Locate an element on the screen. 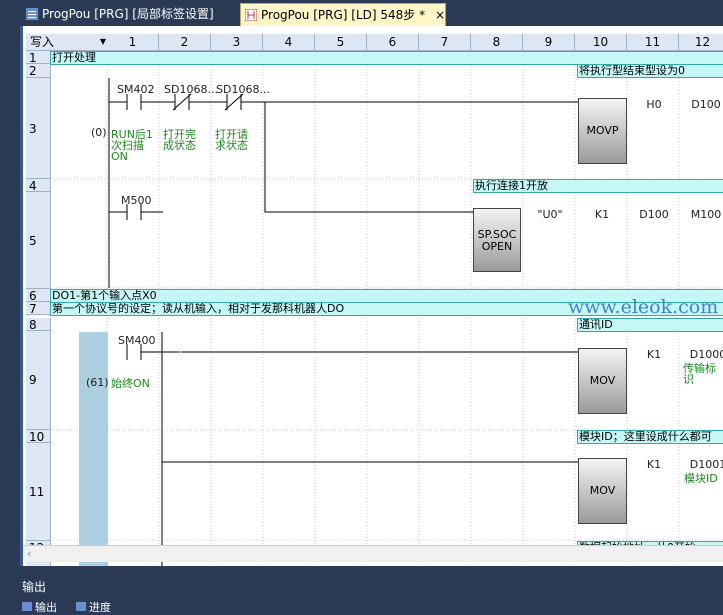 Image resolution: width=723 pixels, height=615 pixels. tab-label: 进度 is located at coordinates (100, 607).